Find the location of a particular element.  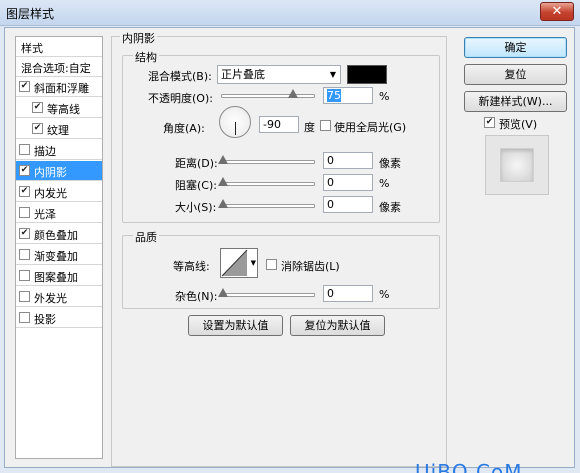

style-list-header-label: 样式 is located at coordinates (32, 48).